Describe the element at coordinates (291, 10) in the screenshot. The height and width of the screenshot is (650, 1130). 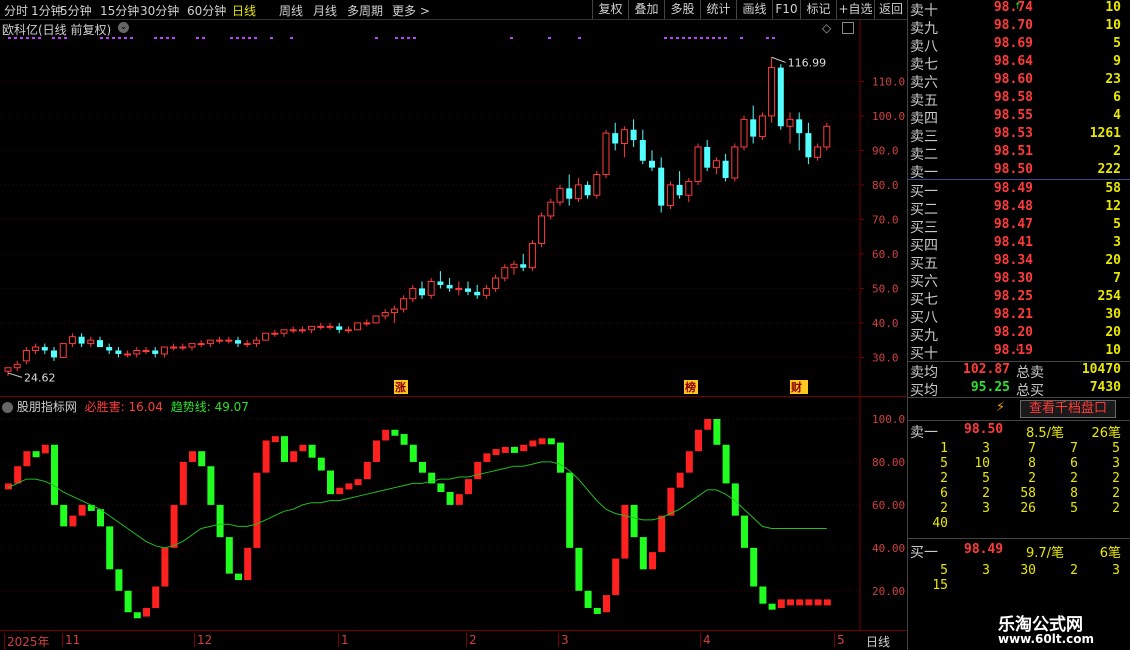
I see `period-tab: 周线` at that location.